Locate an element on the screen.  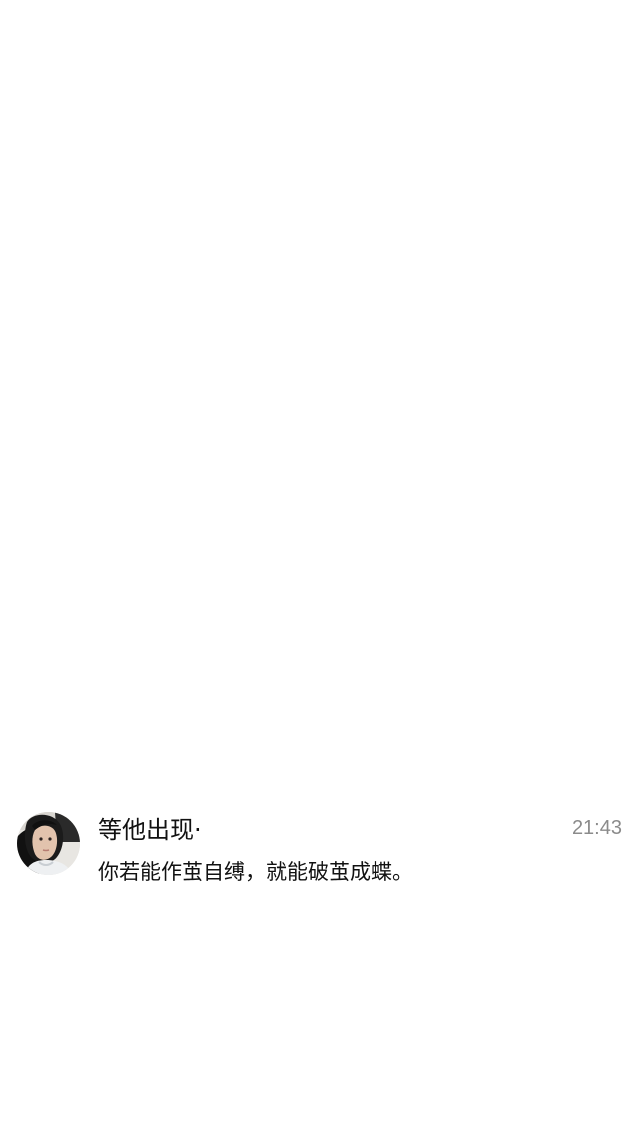
chat-list-item: 等他出现· 21:43 你若能作茧自缚，就能破茧成蝶。 is located at coordinates (320, 848).